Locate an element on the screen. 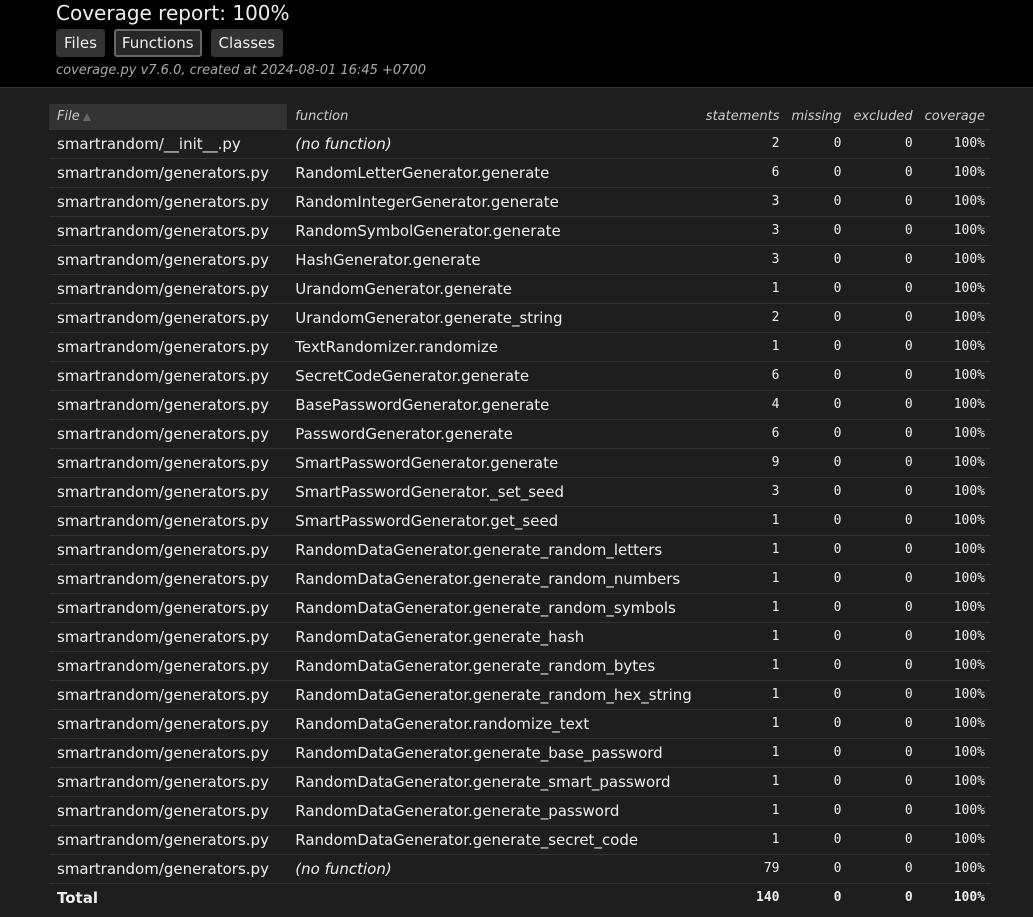 This screenshot has width=1033, height=917. column-header-excluded: excluded is located at coordinates (883, 117).